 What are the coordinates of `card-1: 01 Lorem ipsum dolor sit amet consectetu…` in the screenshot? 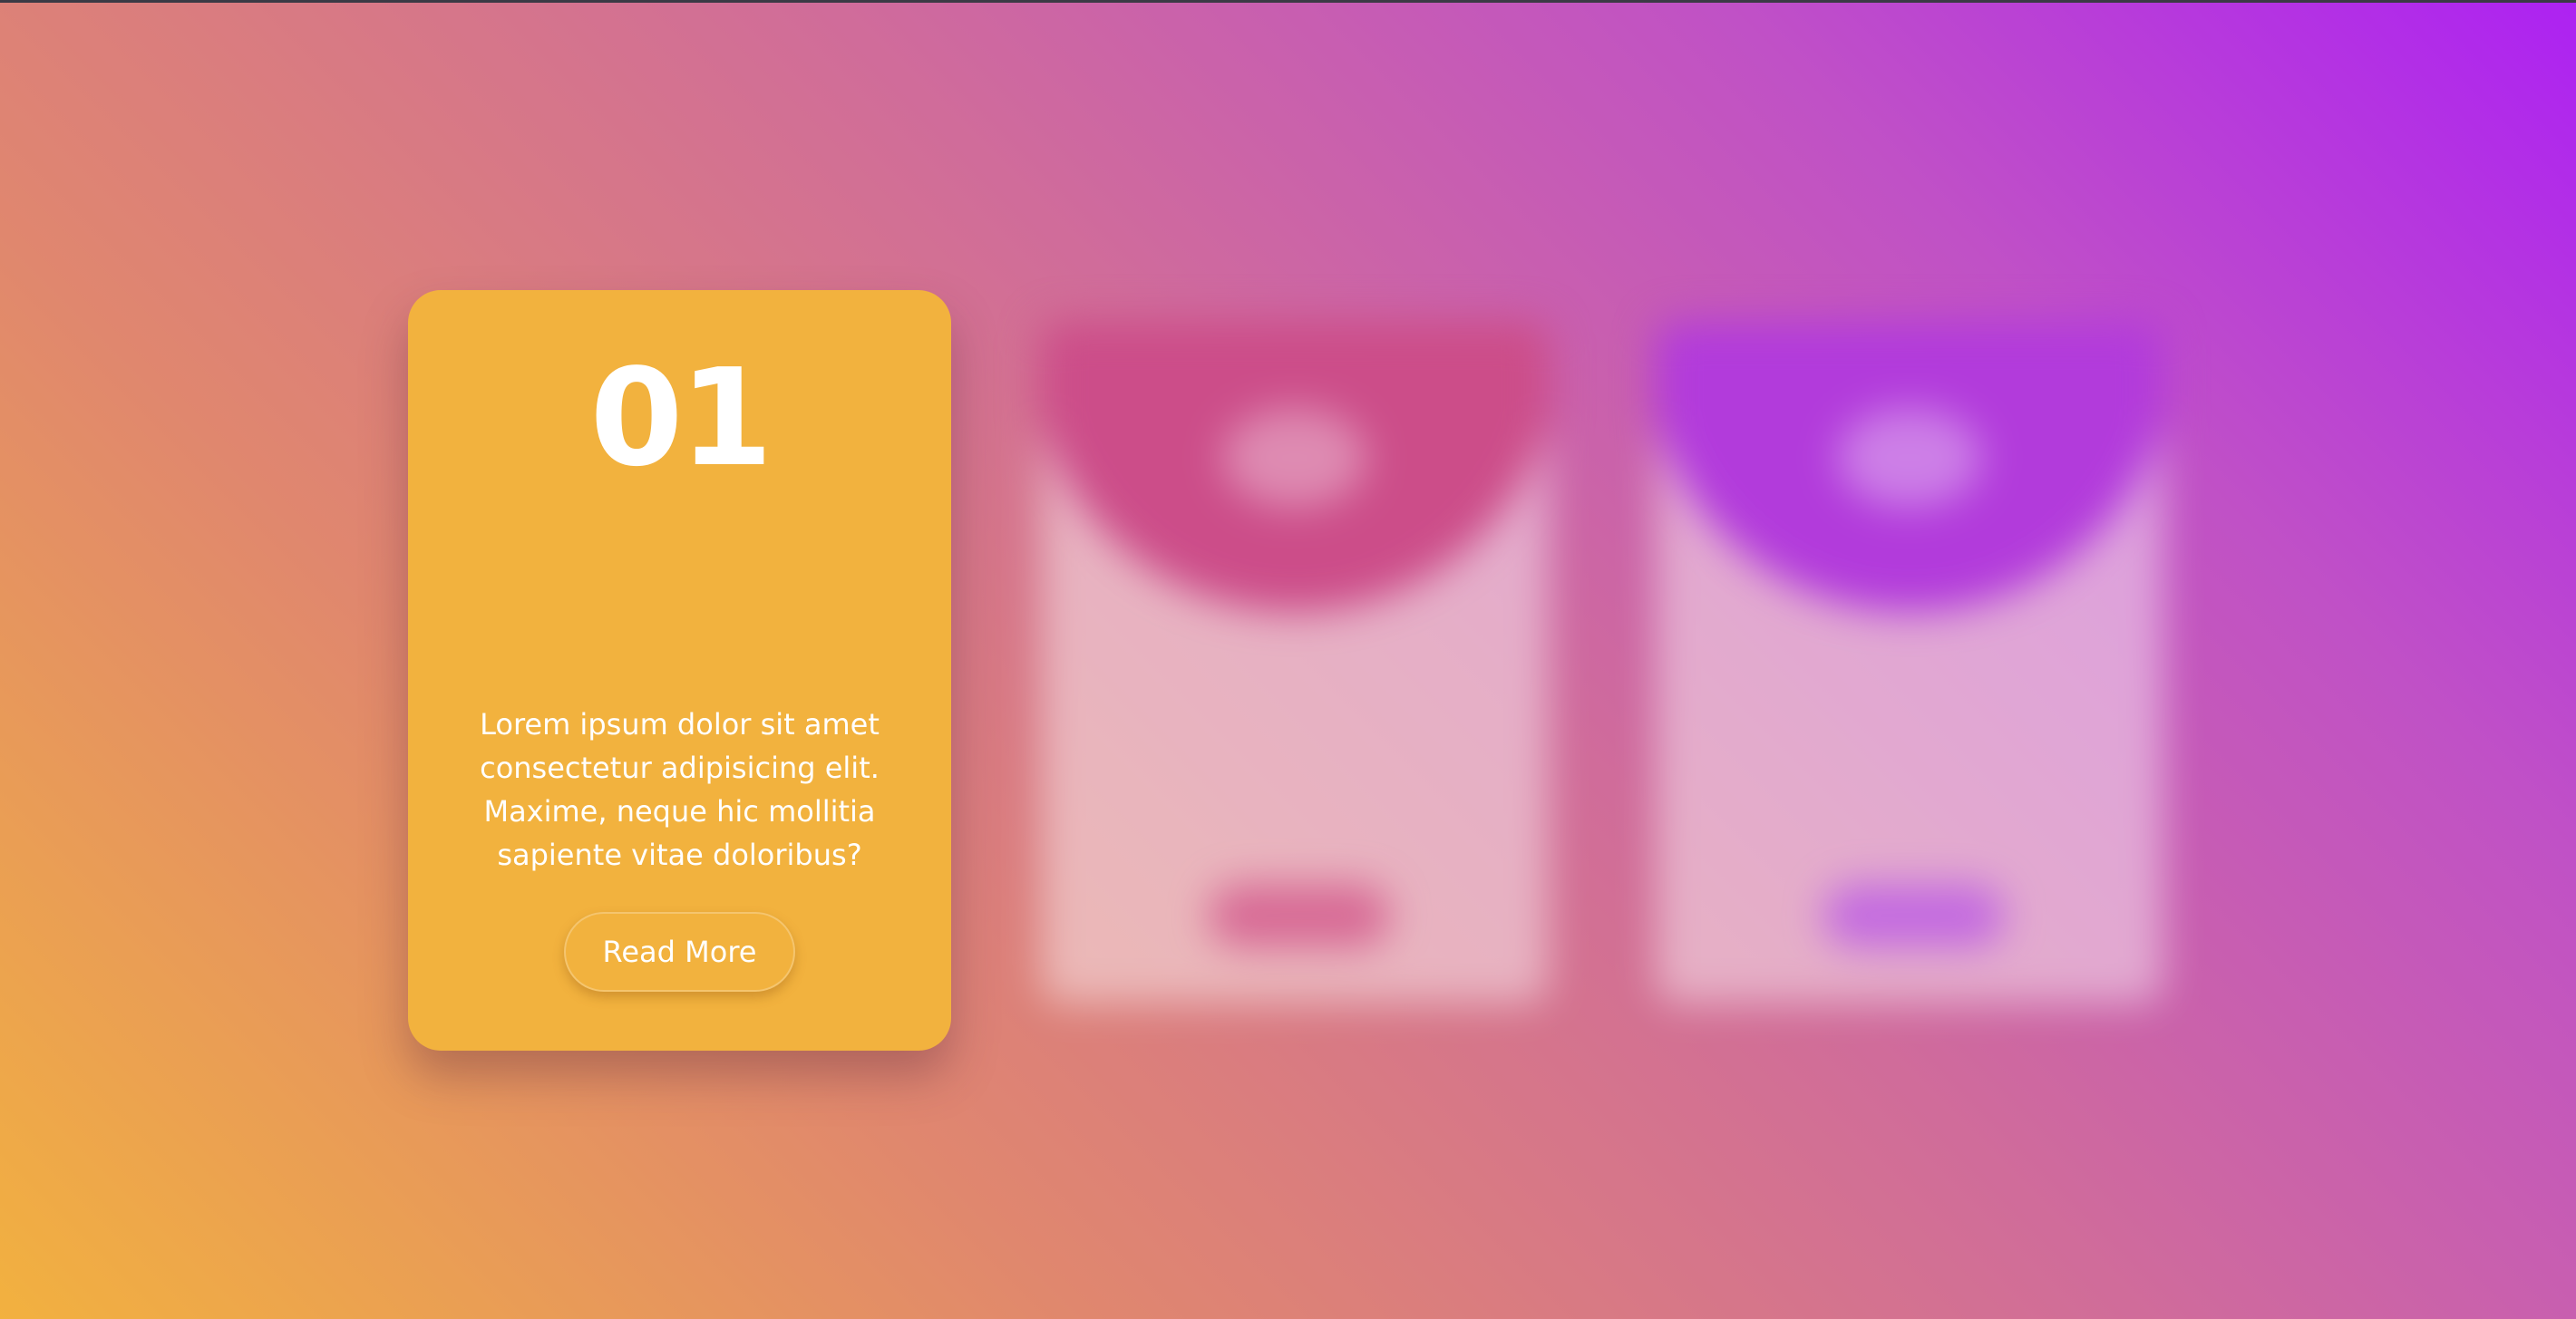 It's located at (679, 670).